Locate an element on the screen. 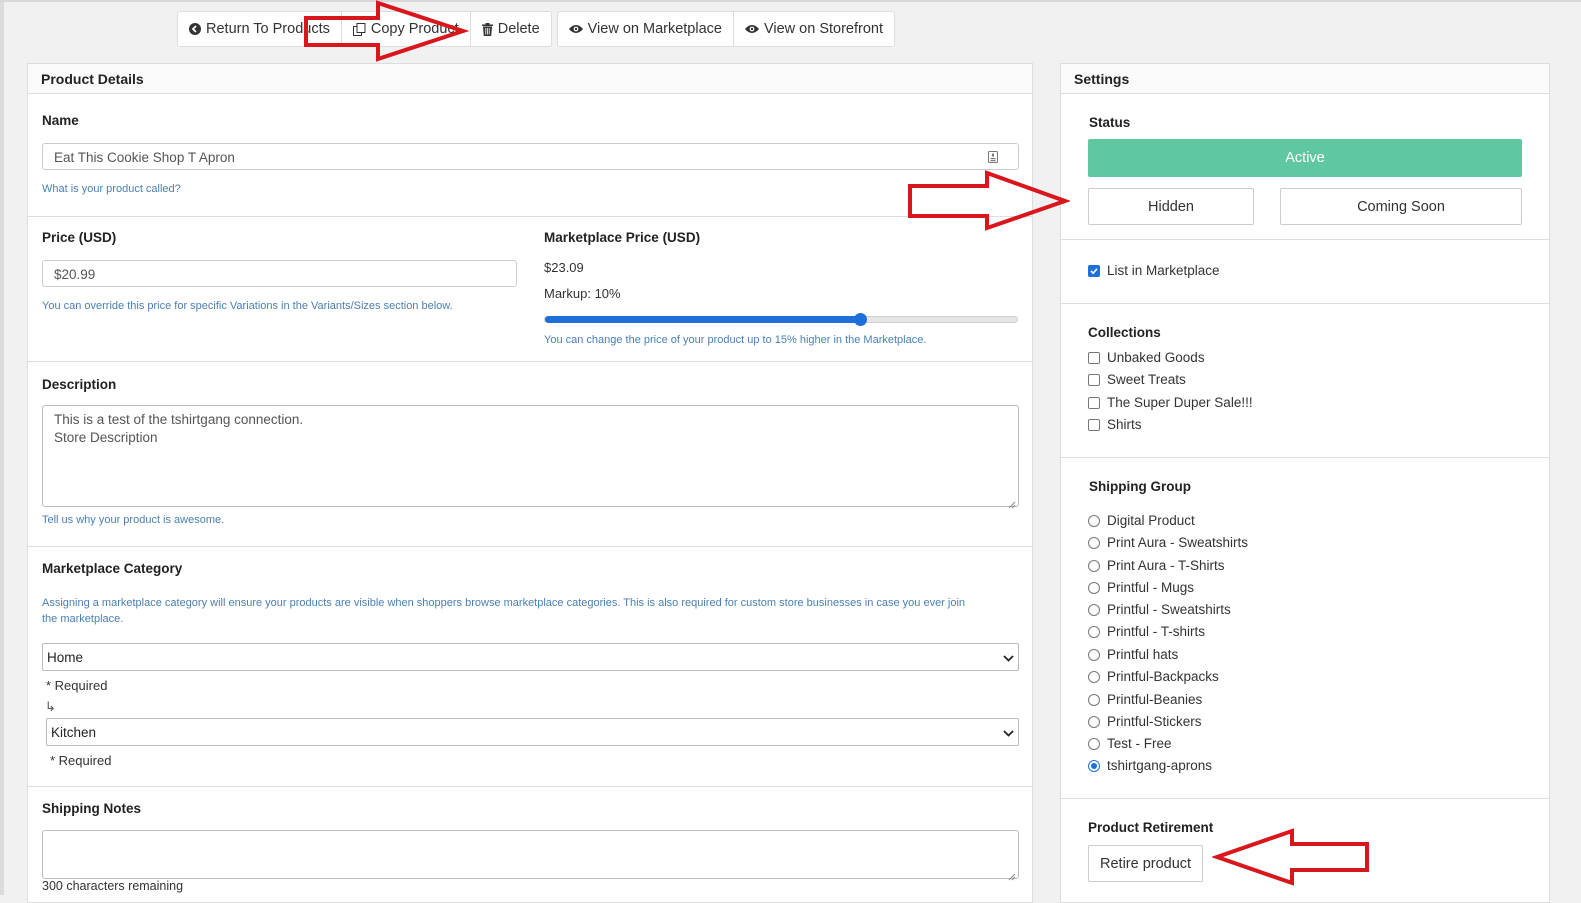 The width and height of the screenshot is (1581, 903). shipping-group-option: Test - Free is located at coordinates (1130, 743).